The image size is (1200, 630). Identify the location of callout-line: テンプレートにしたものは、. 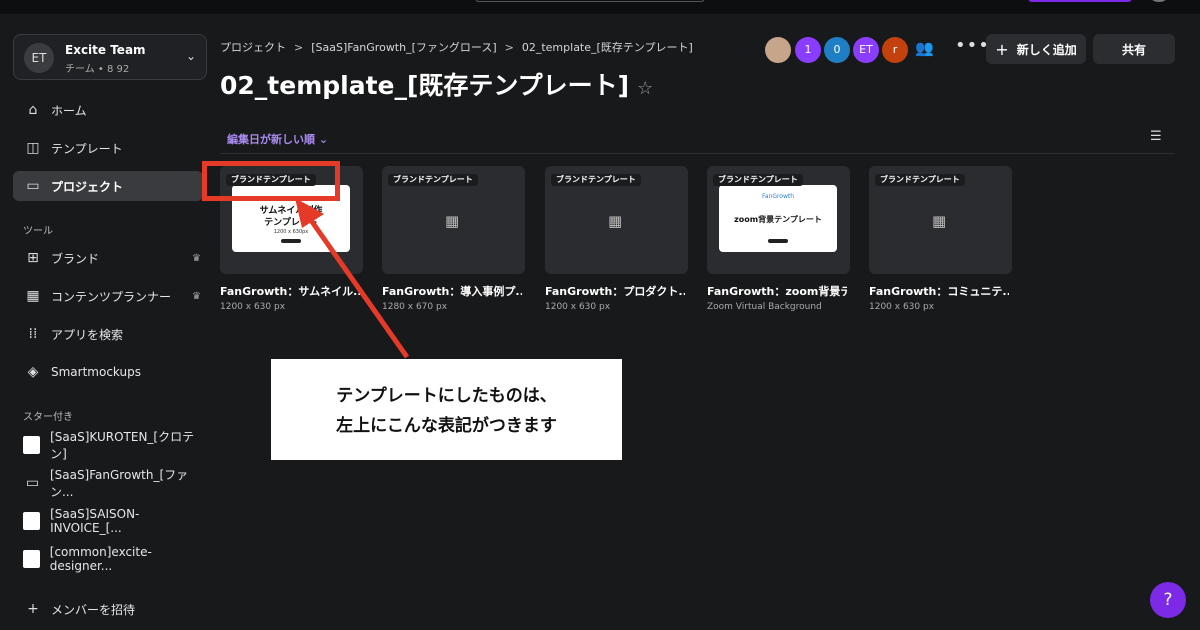
(446, 396).